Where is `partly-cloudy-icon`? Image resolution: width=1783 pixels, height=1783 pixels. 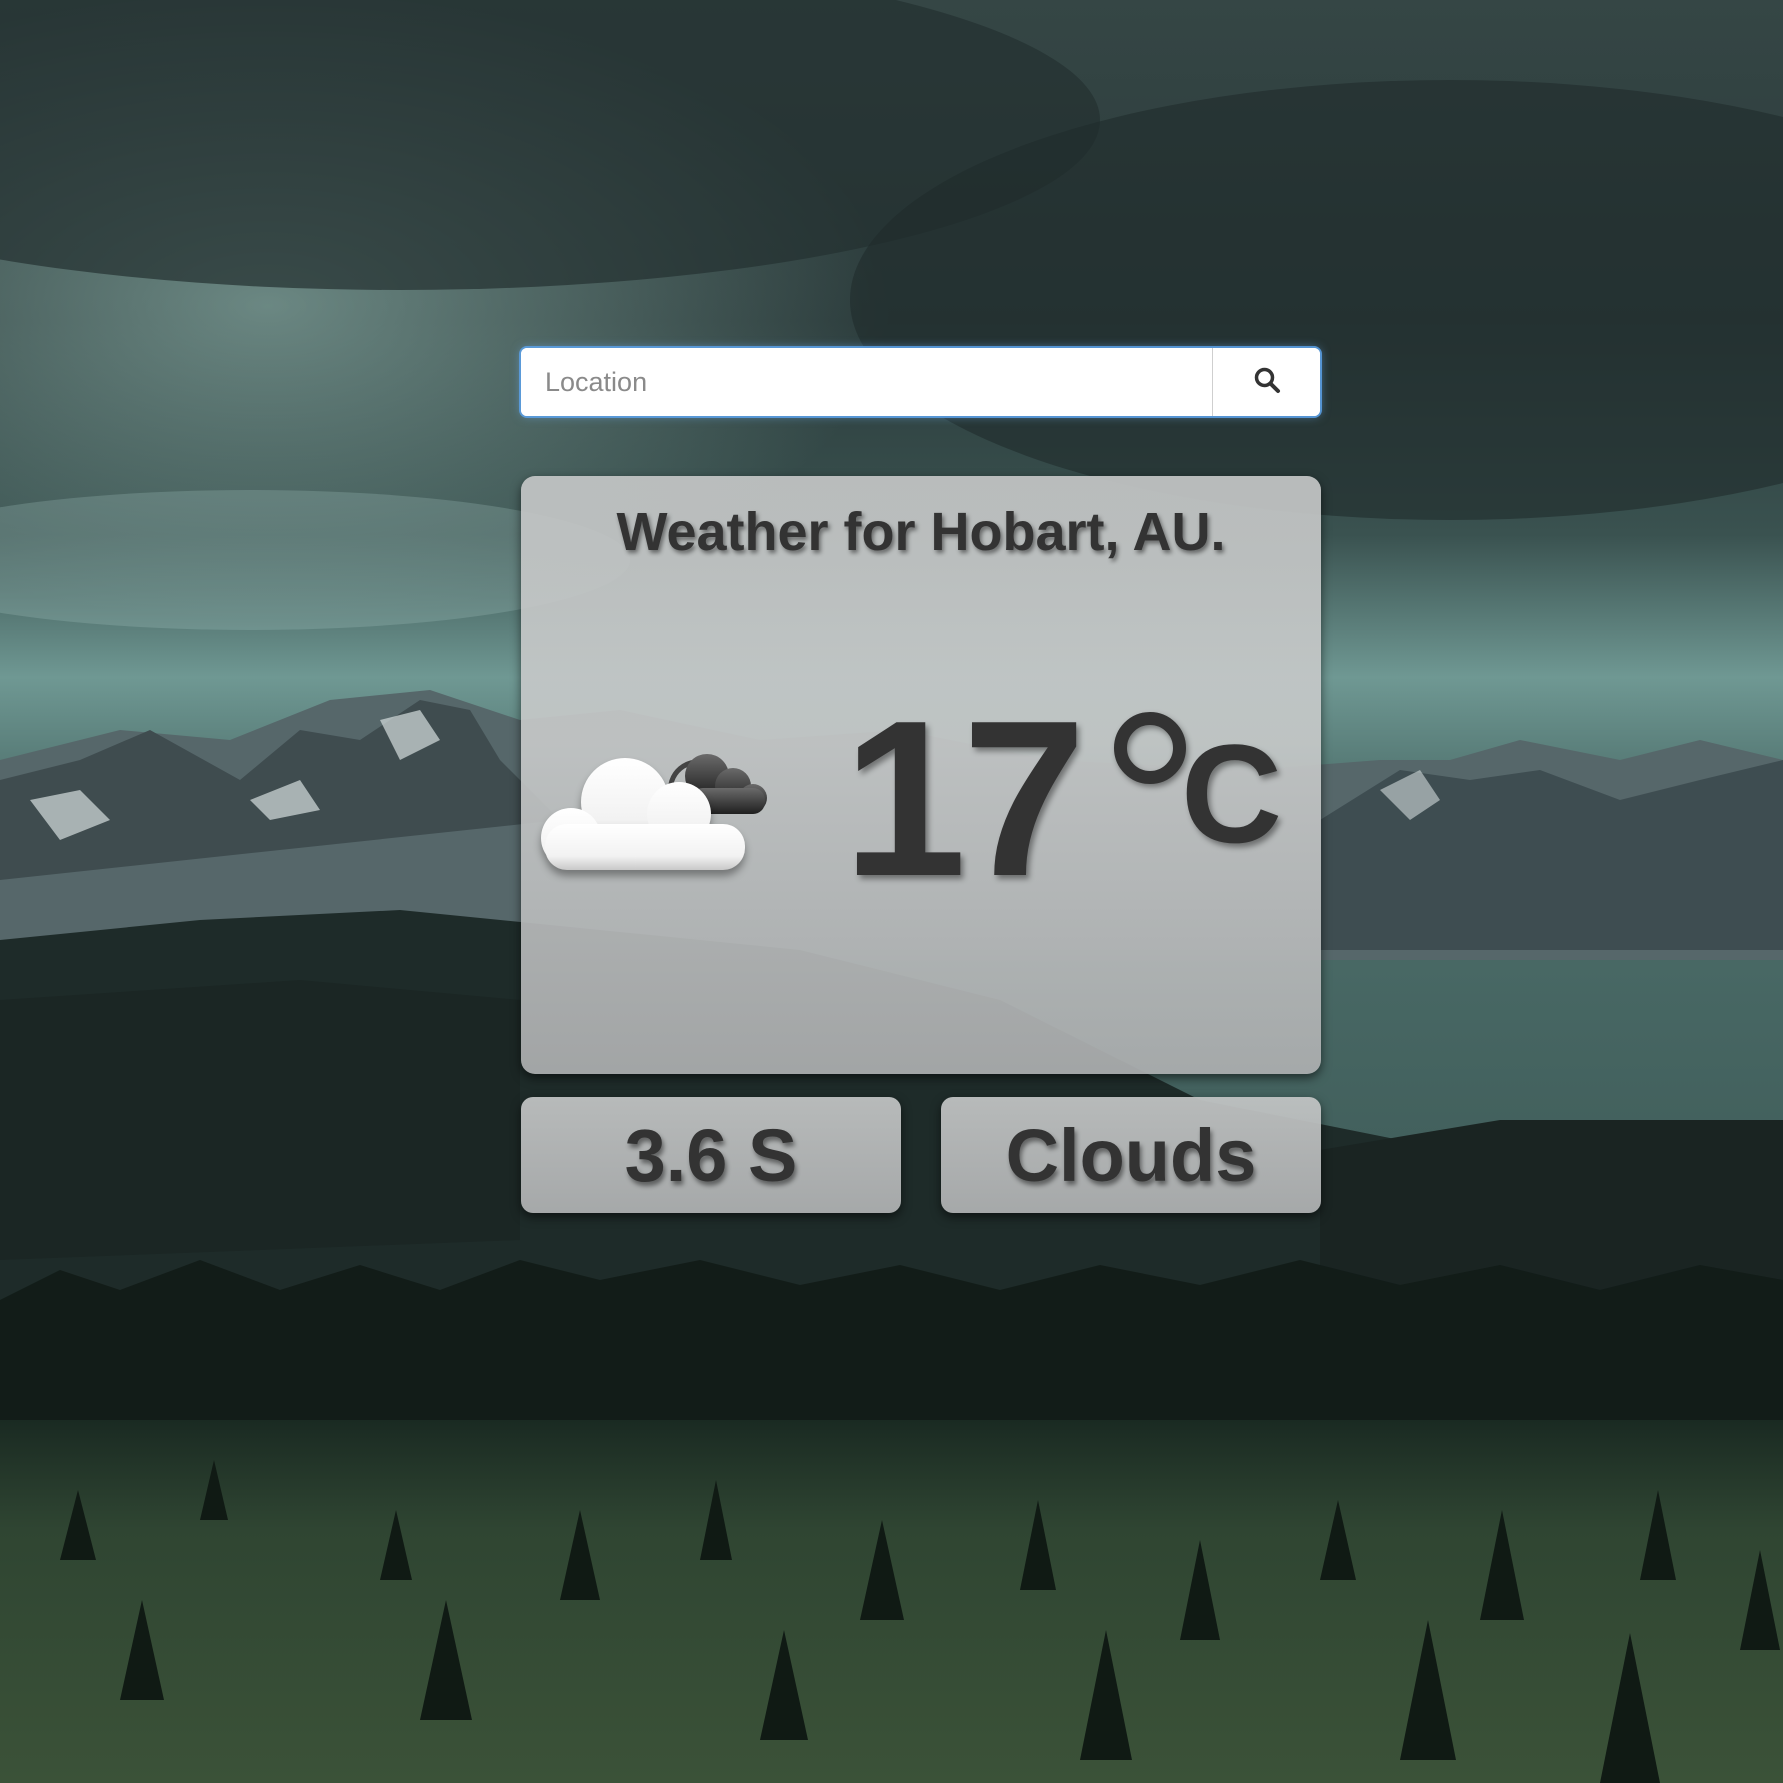 partly-cloudy-icon is located at coordinates (651, 809).